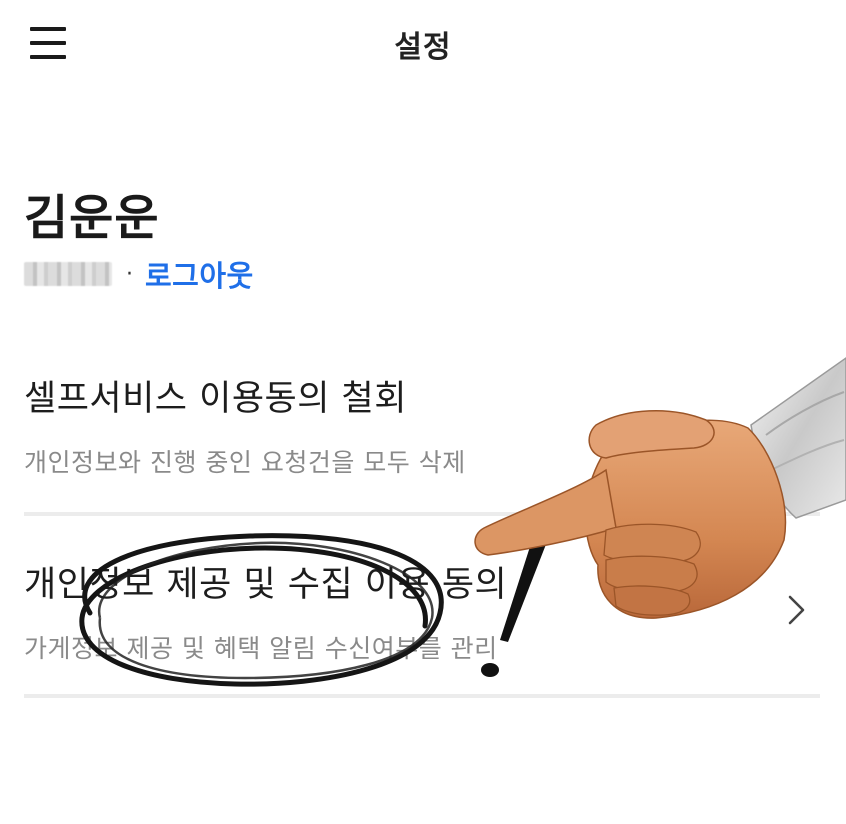 Image resolution: width=846 pixels, height=824 pixels. I want to click on account-row: · 로그아웃, so click(139, 274).